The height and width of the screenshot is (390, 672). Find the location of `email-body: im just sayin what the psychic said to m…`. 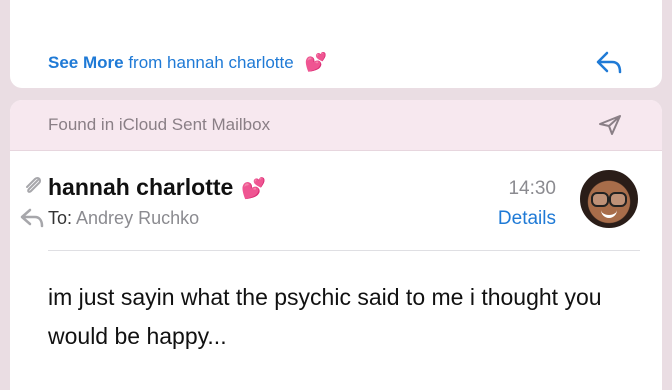

email-body: im just sayin what the psychic said to m… is located at coordinates (325, 316).